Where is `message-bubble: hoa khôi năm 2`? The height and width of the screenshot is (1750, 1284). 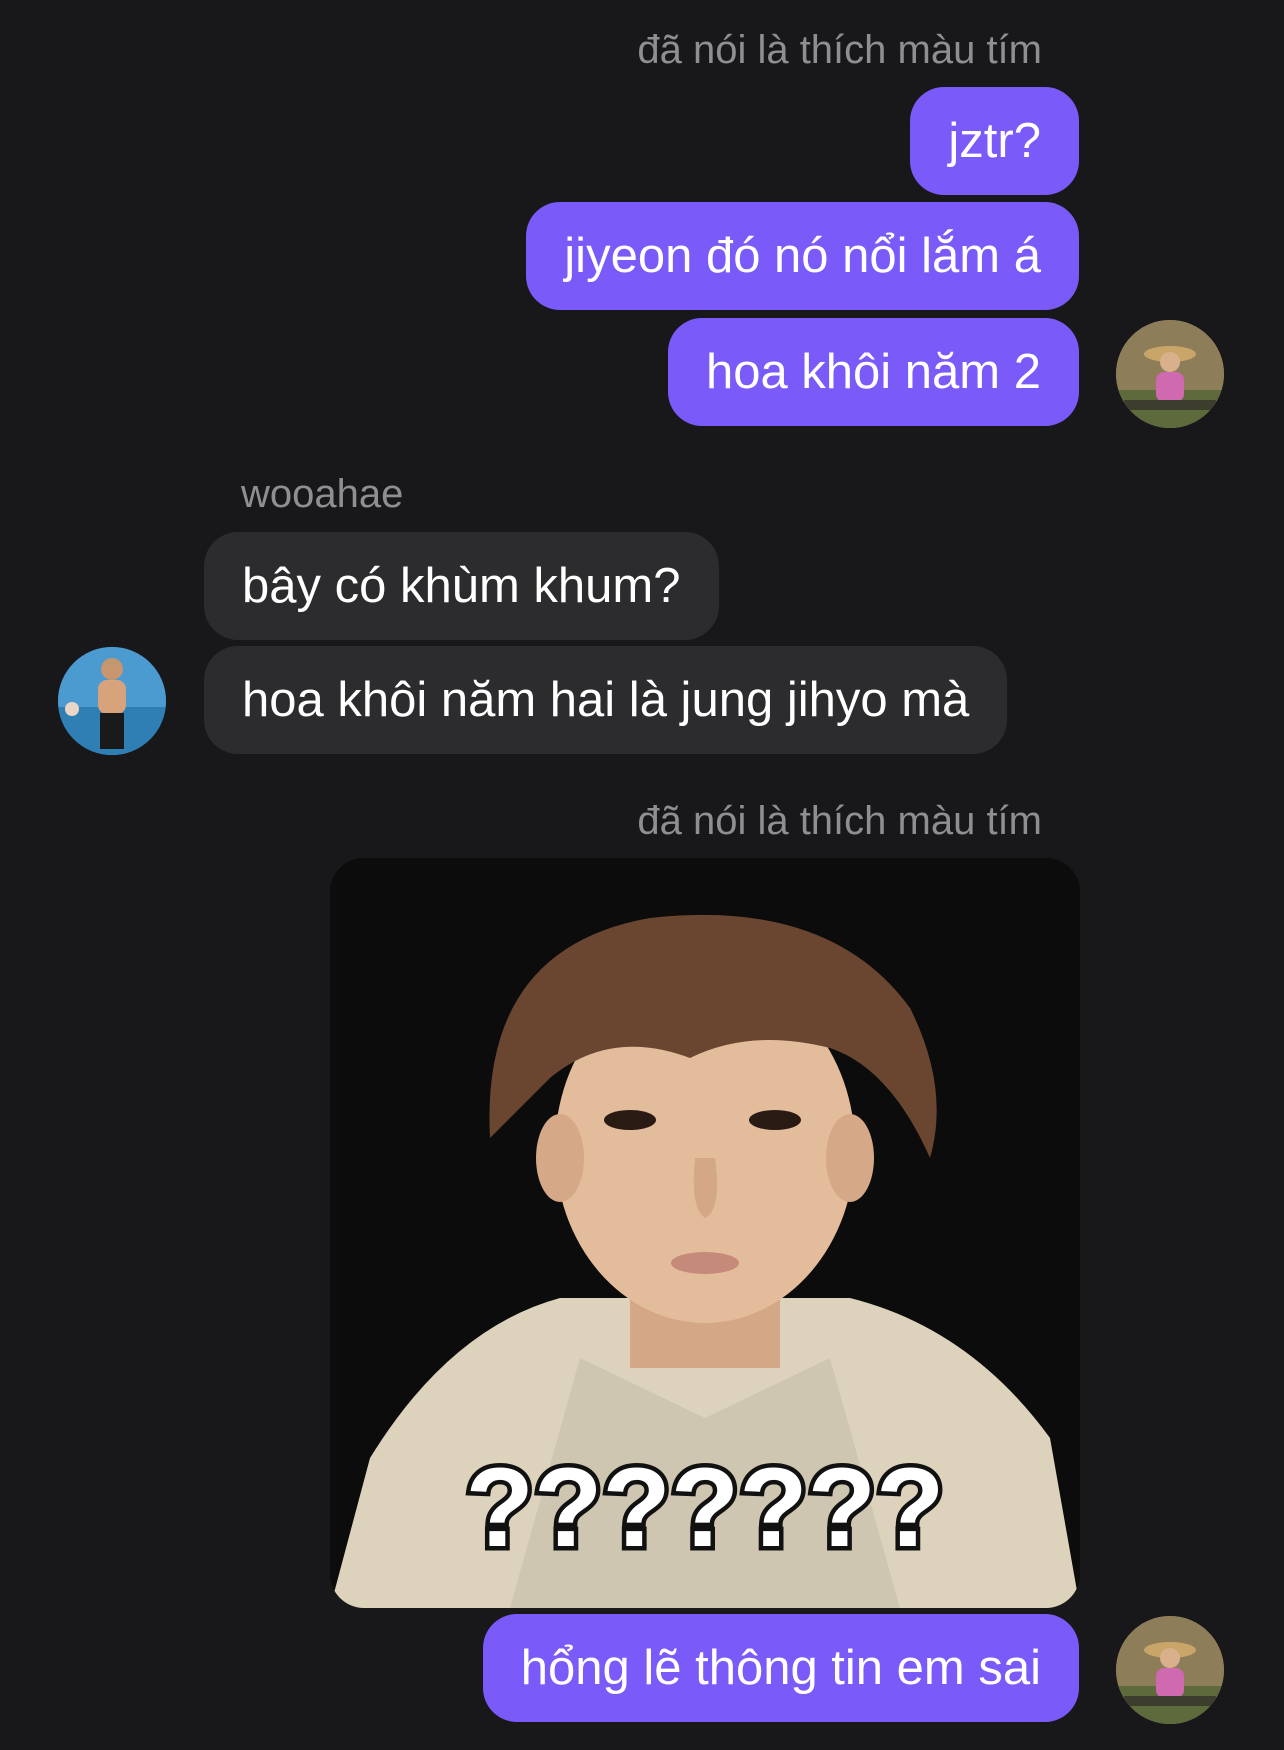 message-bubble: hoa khôi năm 2 is located at coordinates (873, 372).